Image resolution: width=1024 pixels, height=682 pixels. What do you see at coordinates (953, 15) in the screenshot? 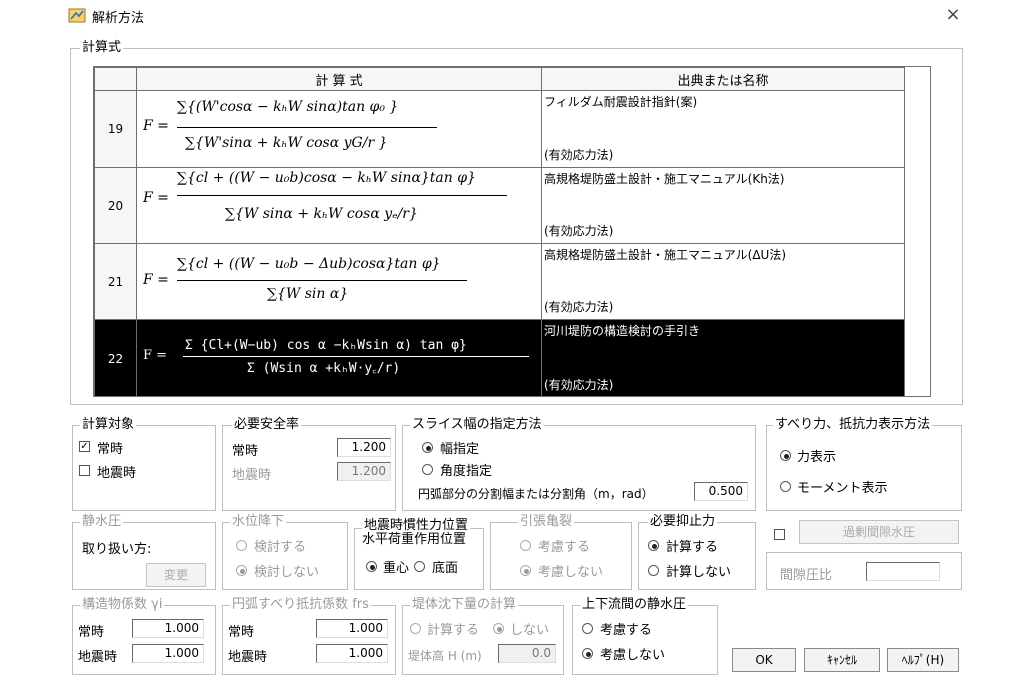
I see `close-icon: ×` at bounding box center [953, 15].